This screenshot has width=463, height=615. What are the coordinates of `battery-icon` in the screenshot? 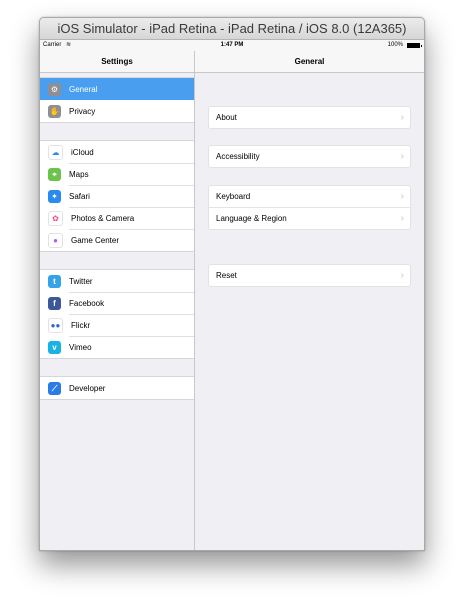 It's located at (414, 45).